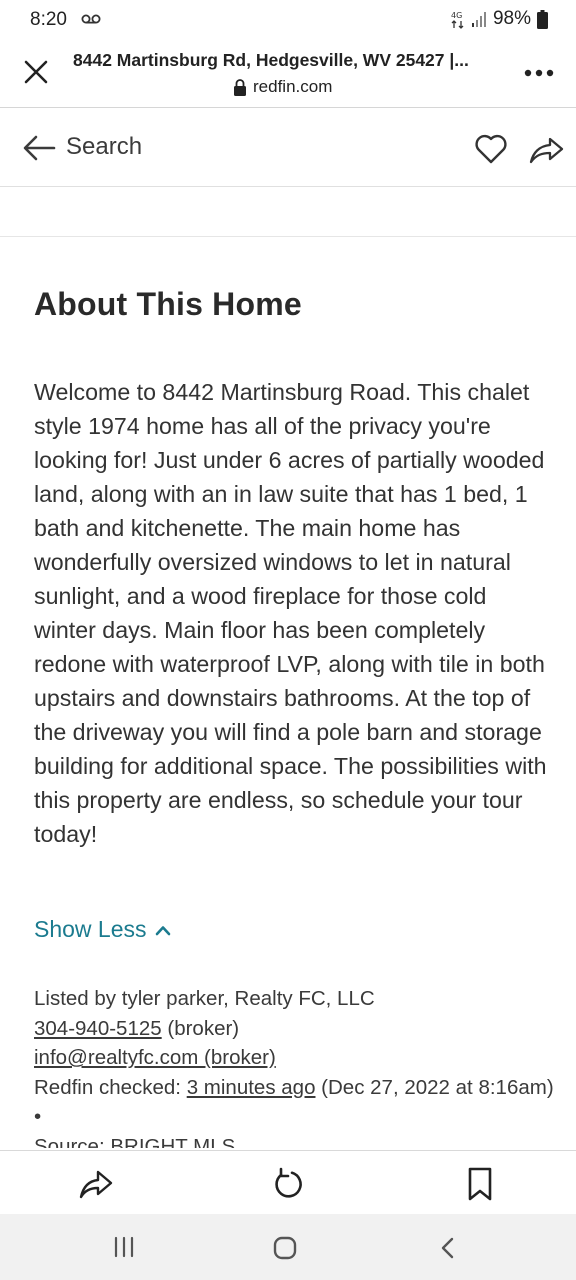 The image size is (576, 1280). I want to click on url-bar: redfin.com, so click(282, 87).